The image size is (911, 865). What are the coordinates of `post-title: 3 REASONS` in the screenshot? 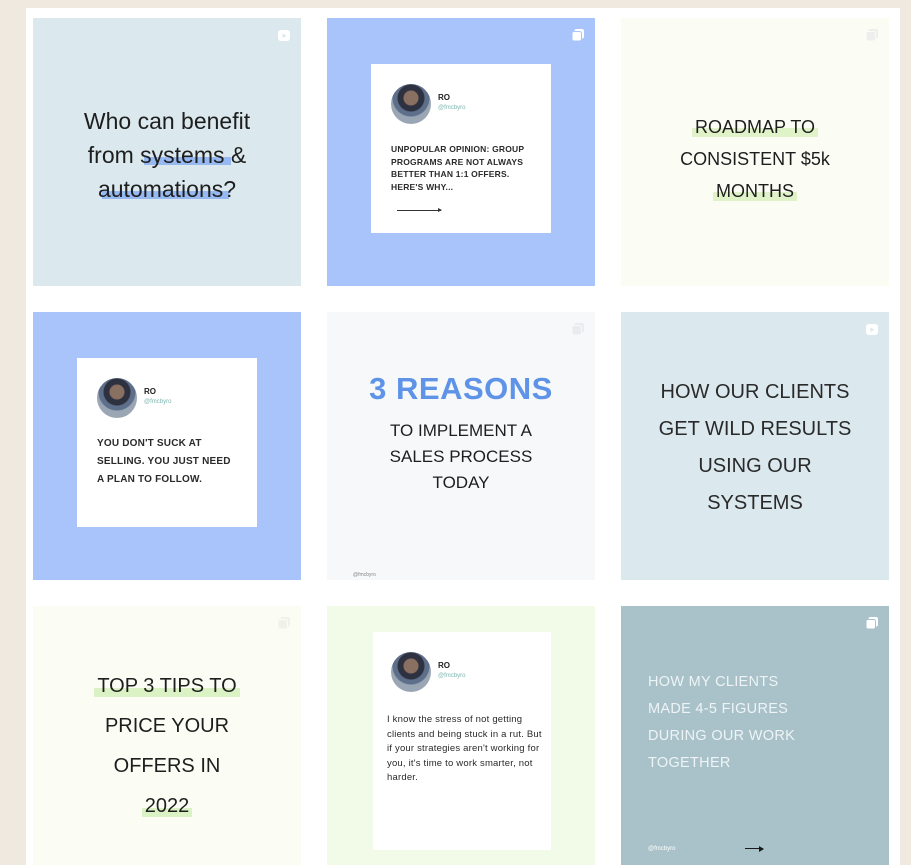 It's located at (461, 388).